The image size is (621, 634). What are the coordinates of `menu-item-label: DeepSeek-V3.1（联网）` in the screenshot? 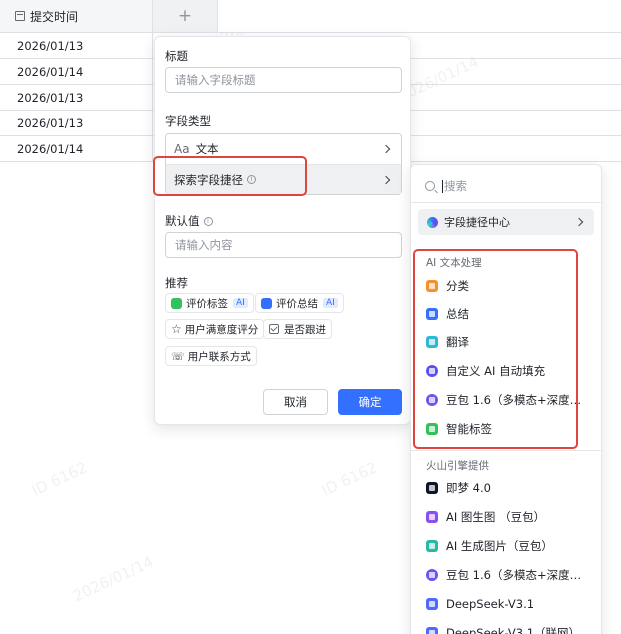 It's located at (513, 630).